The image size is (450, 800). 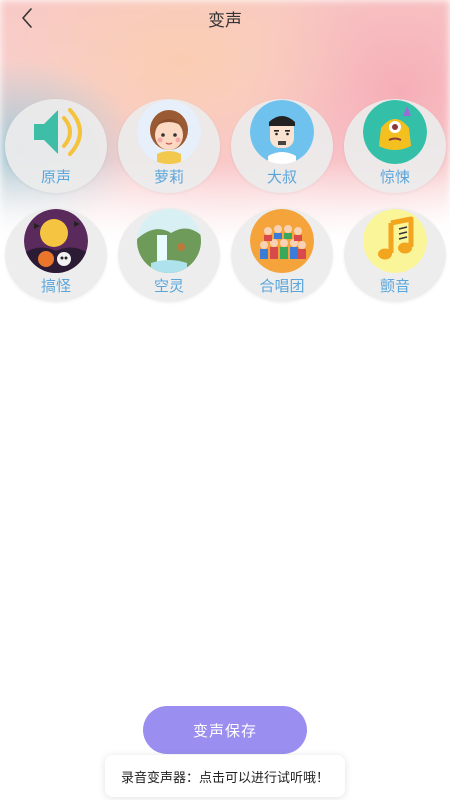 What do you see at coordinates (282, 241) in the screenshot?
I see `choir-icon` at bounding box center [282, 241].